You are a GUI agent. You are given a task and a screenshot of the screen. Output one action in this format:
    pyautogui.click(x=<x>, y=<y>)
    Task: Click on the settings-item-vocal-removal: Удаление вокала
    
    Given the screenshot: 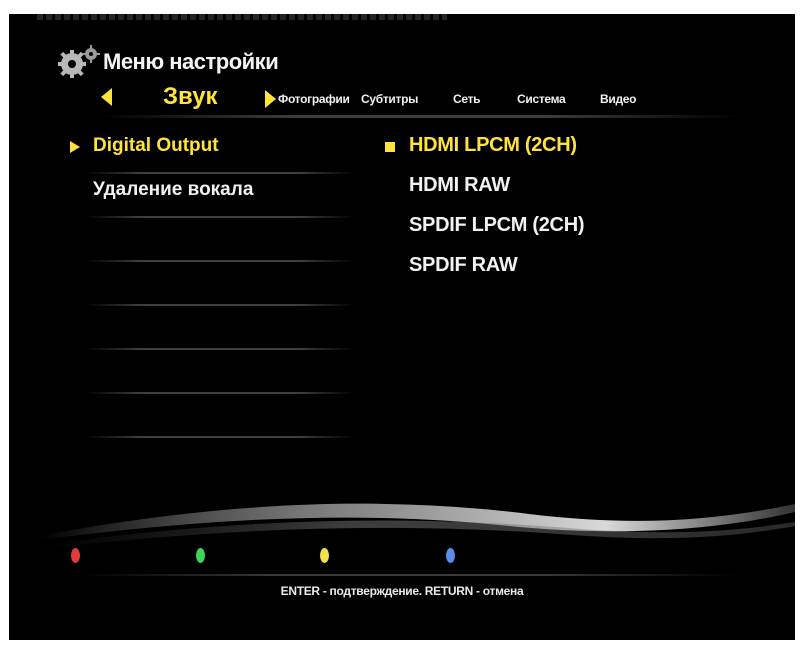 What is the action you would take?
    pyautogui.click(x=210, y=198)
    